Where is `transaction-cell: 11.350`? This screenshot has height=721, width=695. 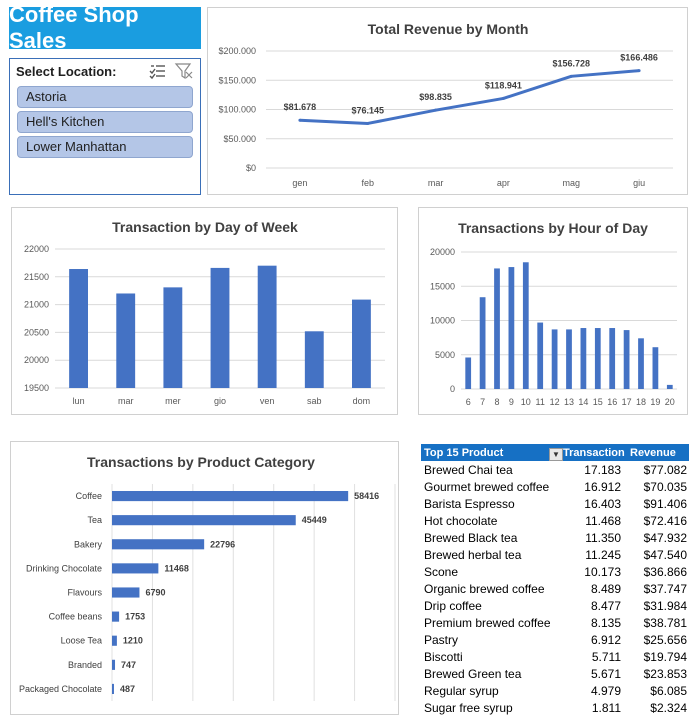
transaction-cell: 11.350 is located at coordinates (603, 537).